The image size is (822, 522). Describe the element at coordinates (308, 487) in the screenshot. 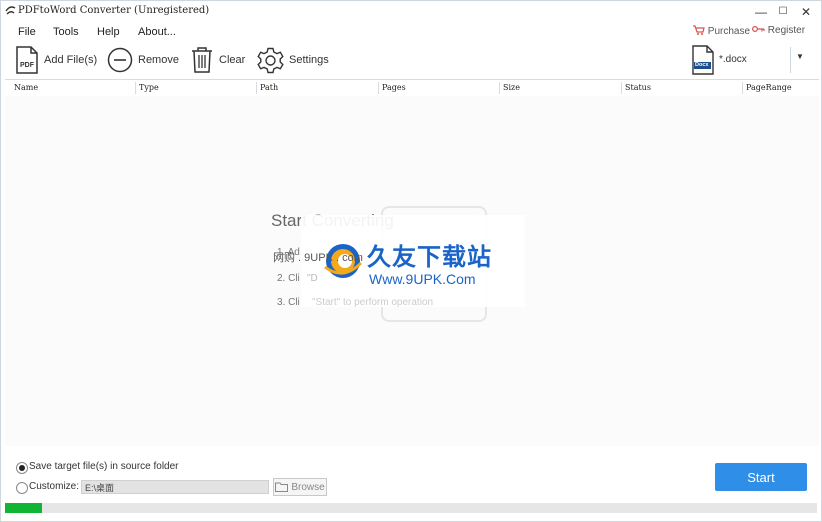

I see `browse-label: Browse` at that location.